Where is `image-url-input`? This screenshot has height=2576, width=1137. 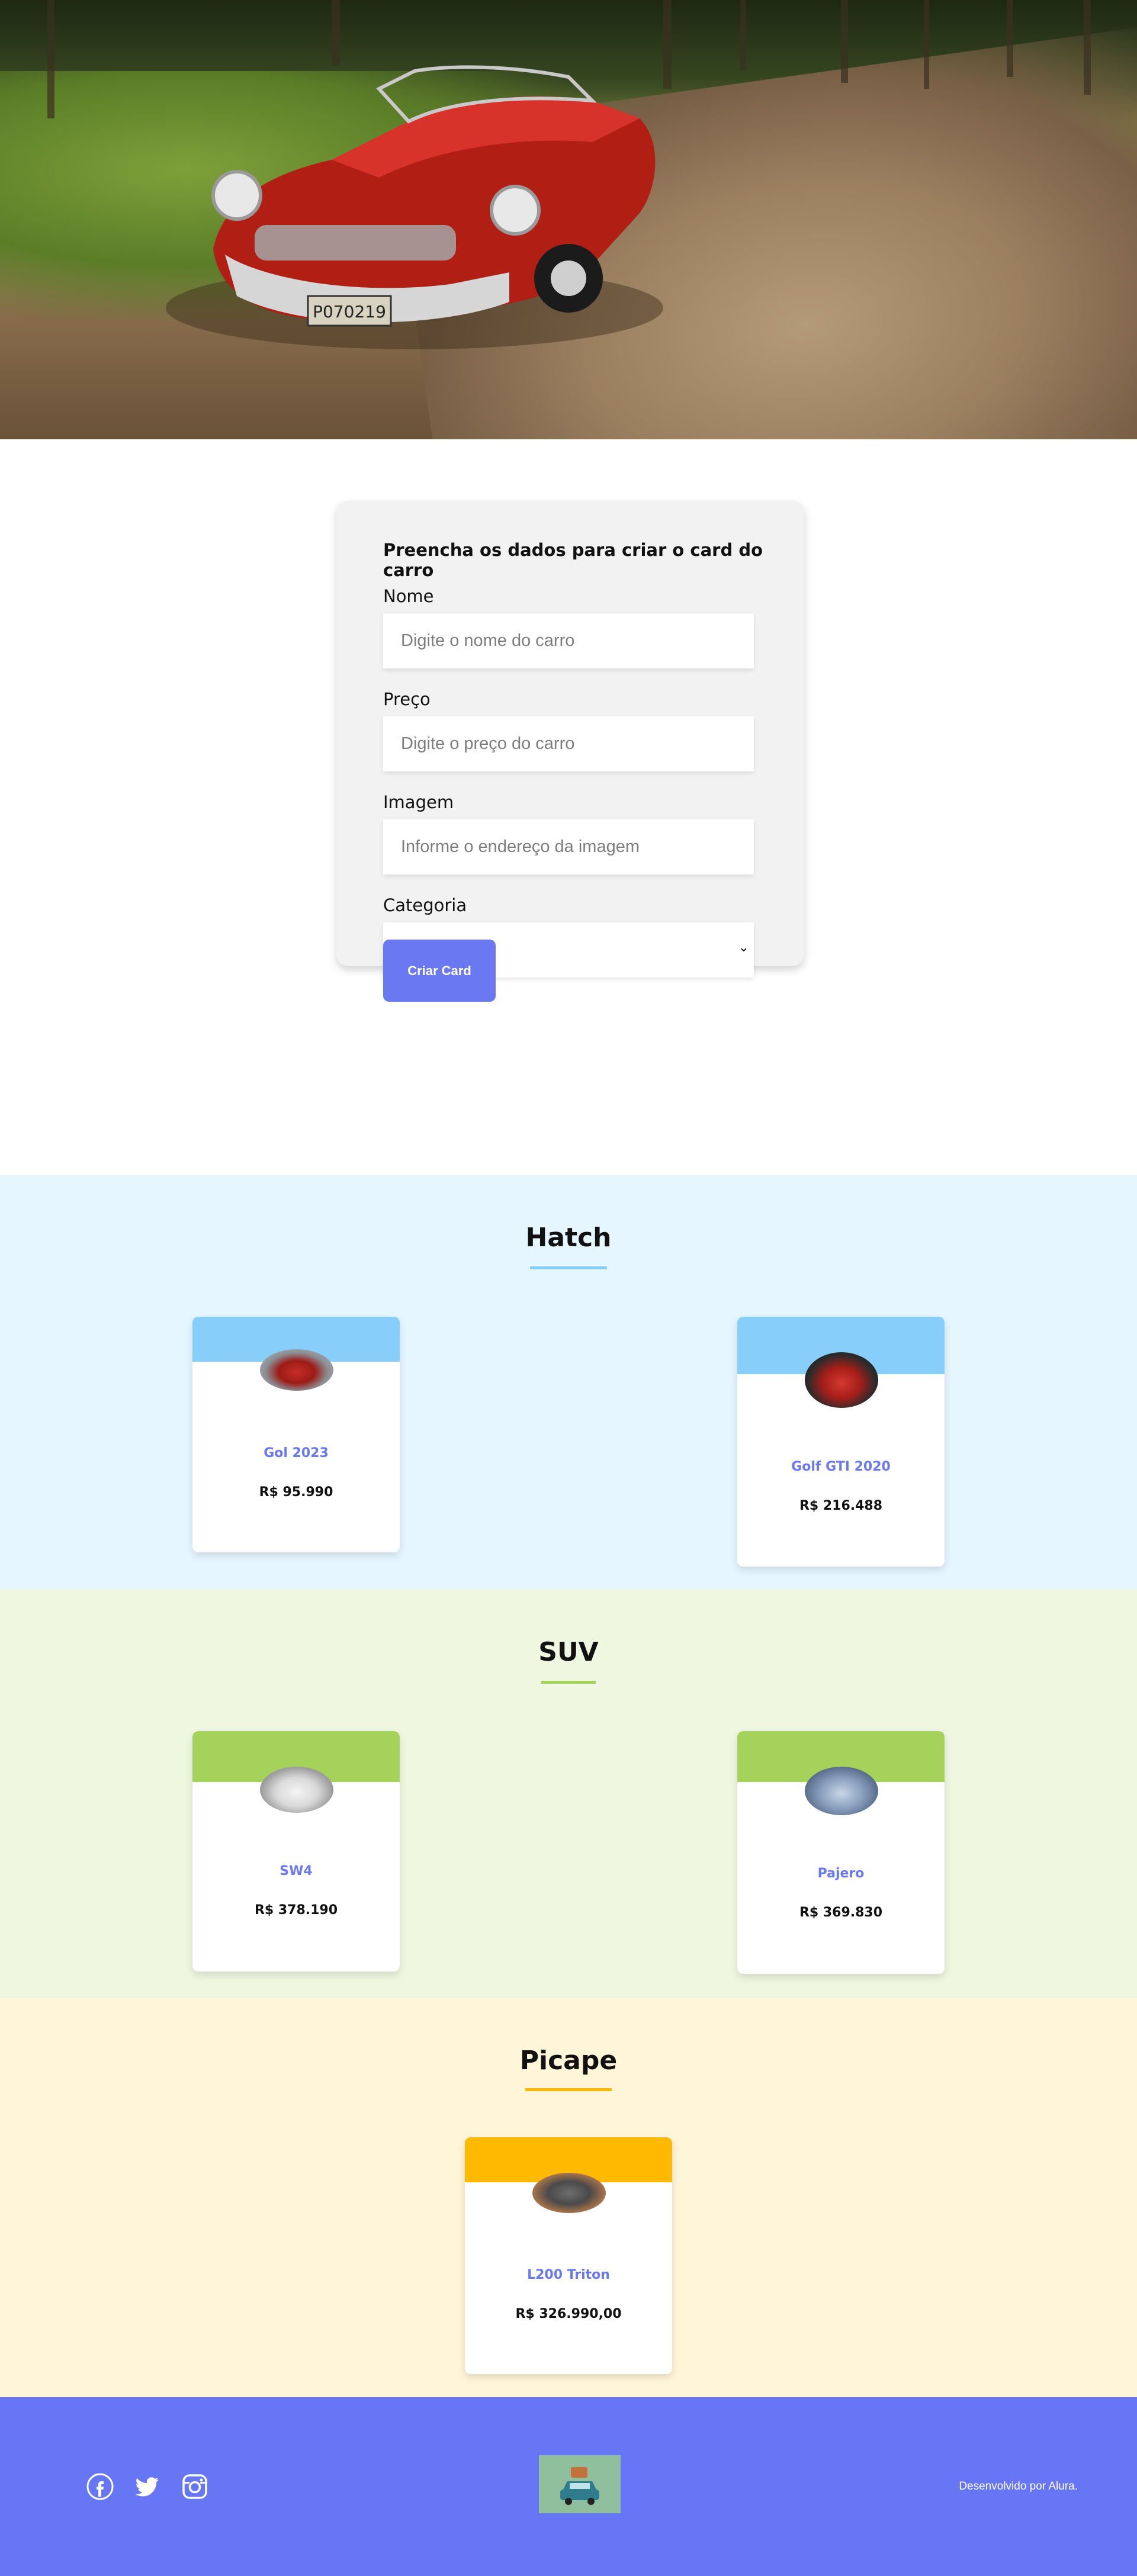
image-url-input is located at coordinates (568, 847).